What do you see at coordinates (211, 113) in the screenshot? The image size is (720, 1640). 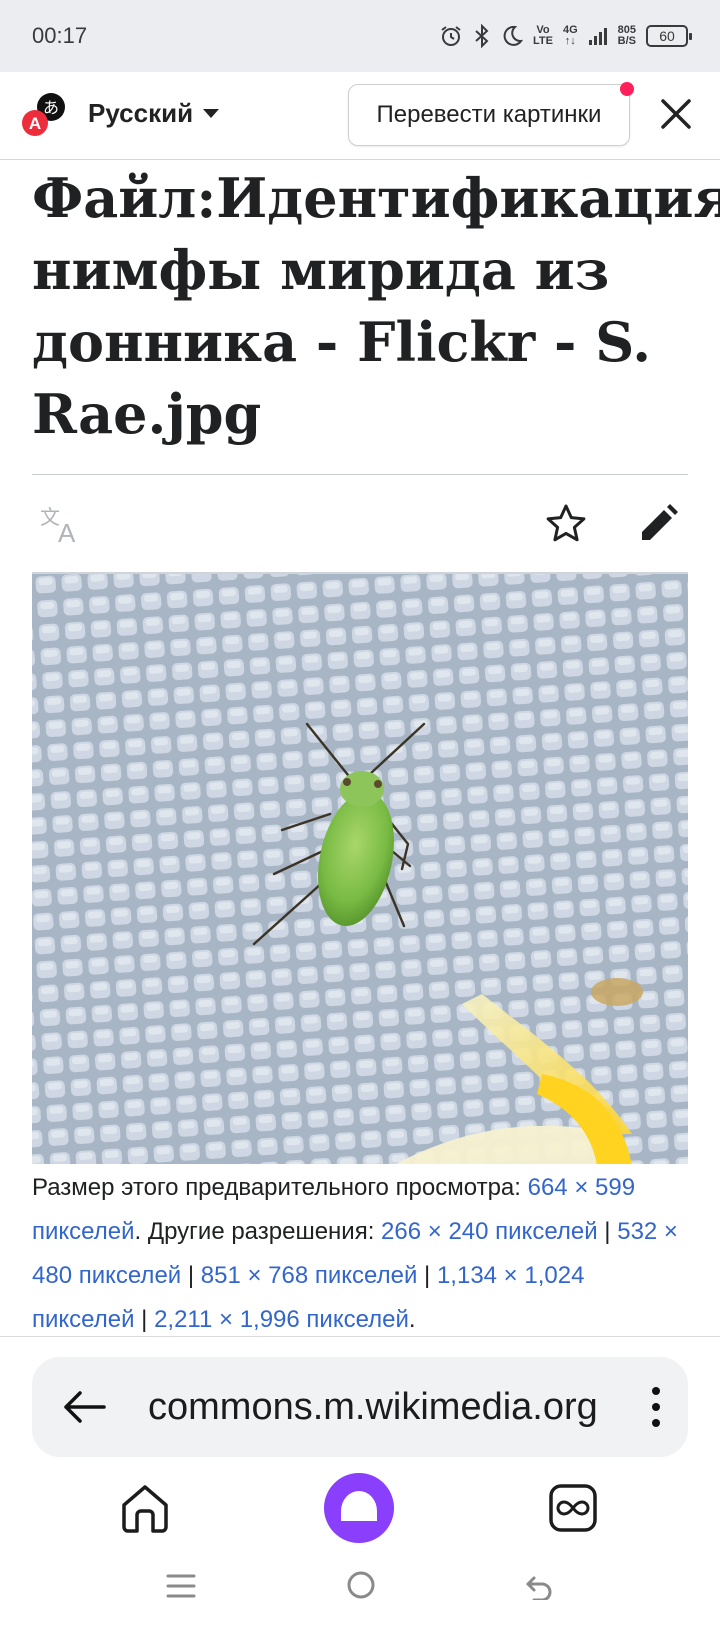 I see `caret-down-icon` at bounding box center [211, 113].